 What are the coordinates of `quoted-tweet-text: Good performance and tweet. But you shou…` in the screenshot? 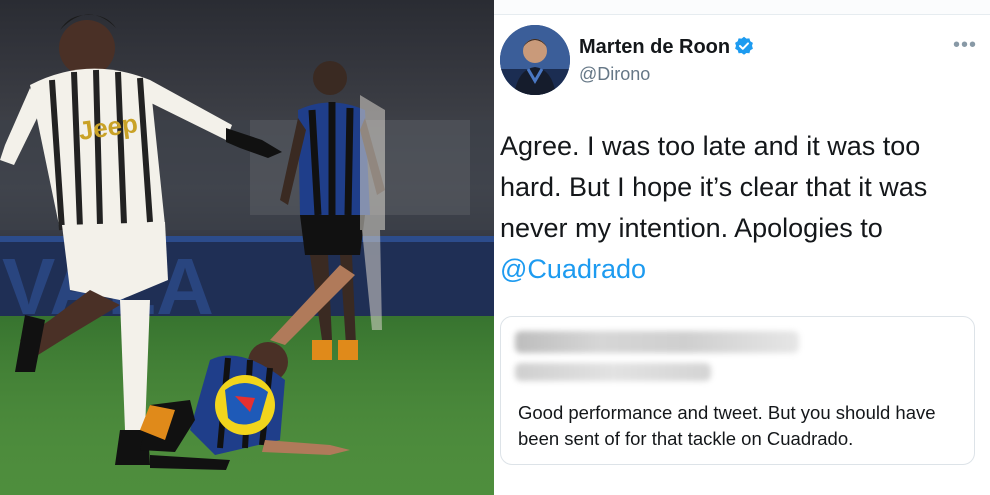 It's located at (727, 425).